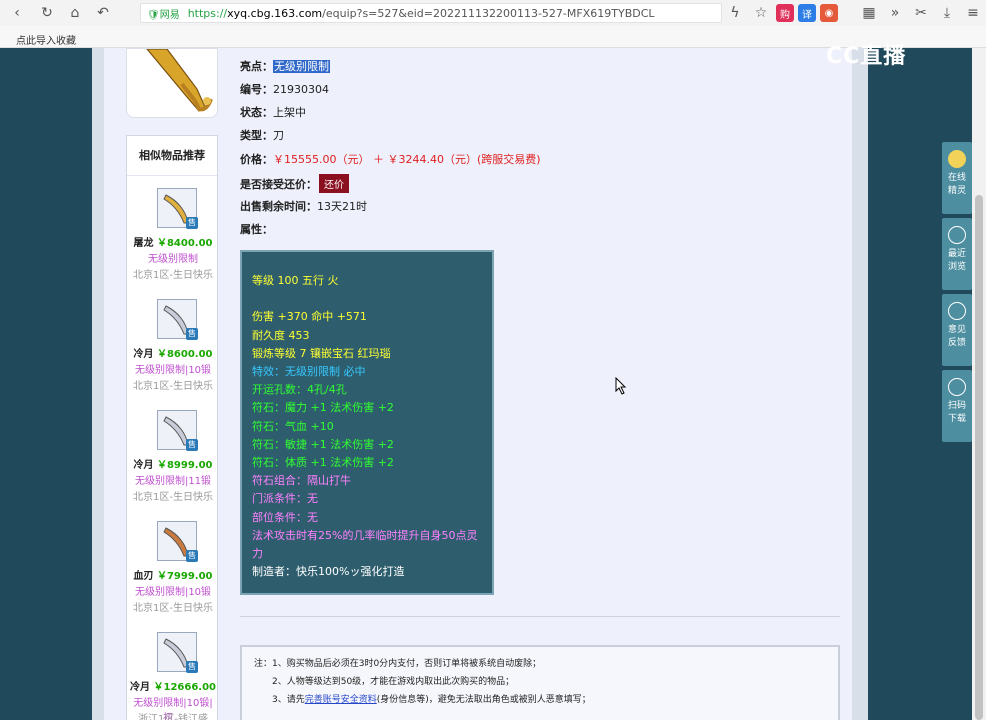 Image resolution: width=986 pixels, height=720 pixels. Describe the element at coordinates (973, 13) in the screenshot. I see `menu-icon: ≡` at that location.